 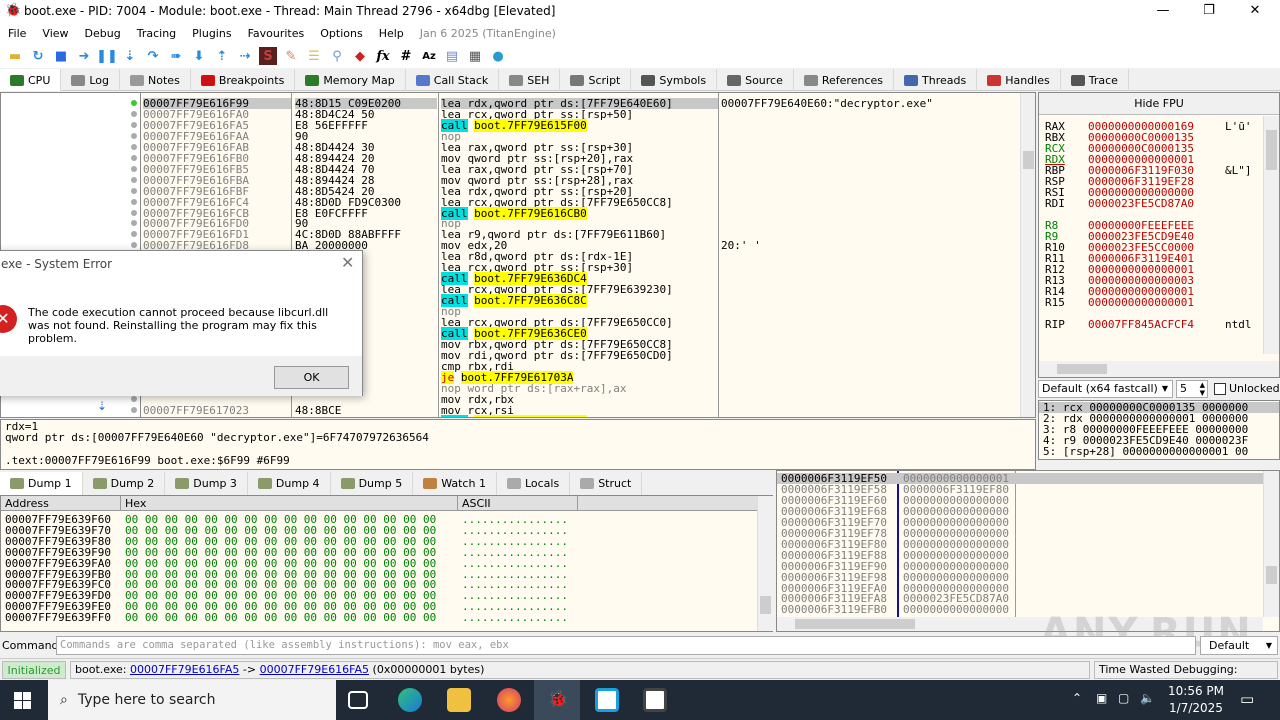 I want to click on tab-breakpoints: Breakpoints, so click(x=243, y=80).